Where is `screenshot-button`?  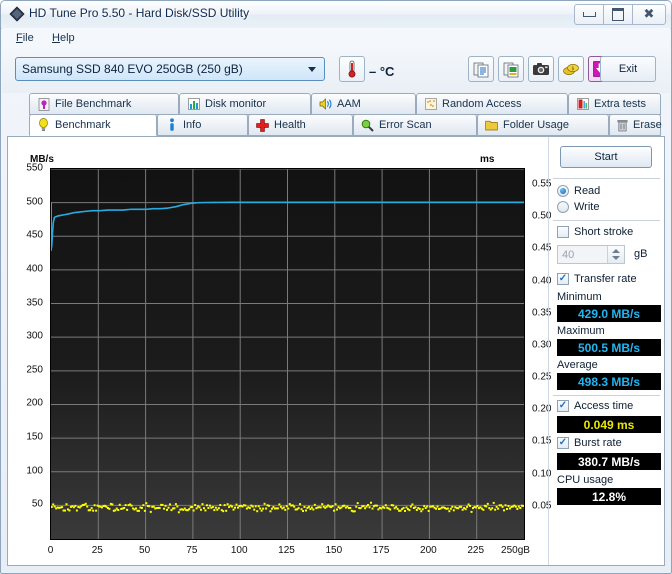
screenshot-button is located at coordinates (541, 69).